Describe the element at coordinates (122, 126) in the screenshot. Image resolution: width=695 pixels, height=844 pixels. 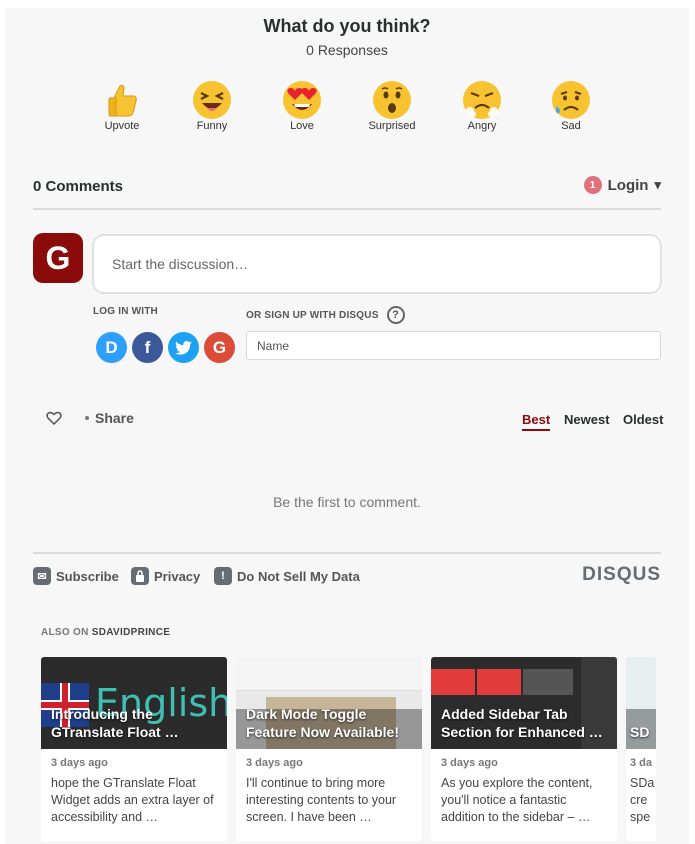
I see `reaction-label: Upvote` at that location.